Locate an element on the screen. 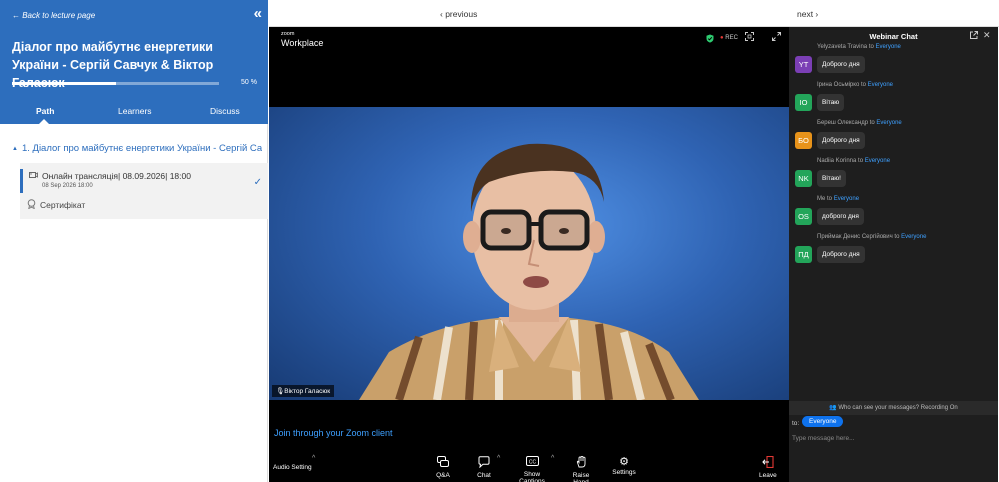  message-header: Приймак Денис Сергійович to Everyone is located at coordinates (871, 237).